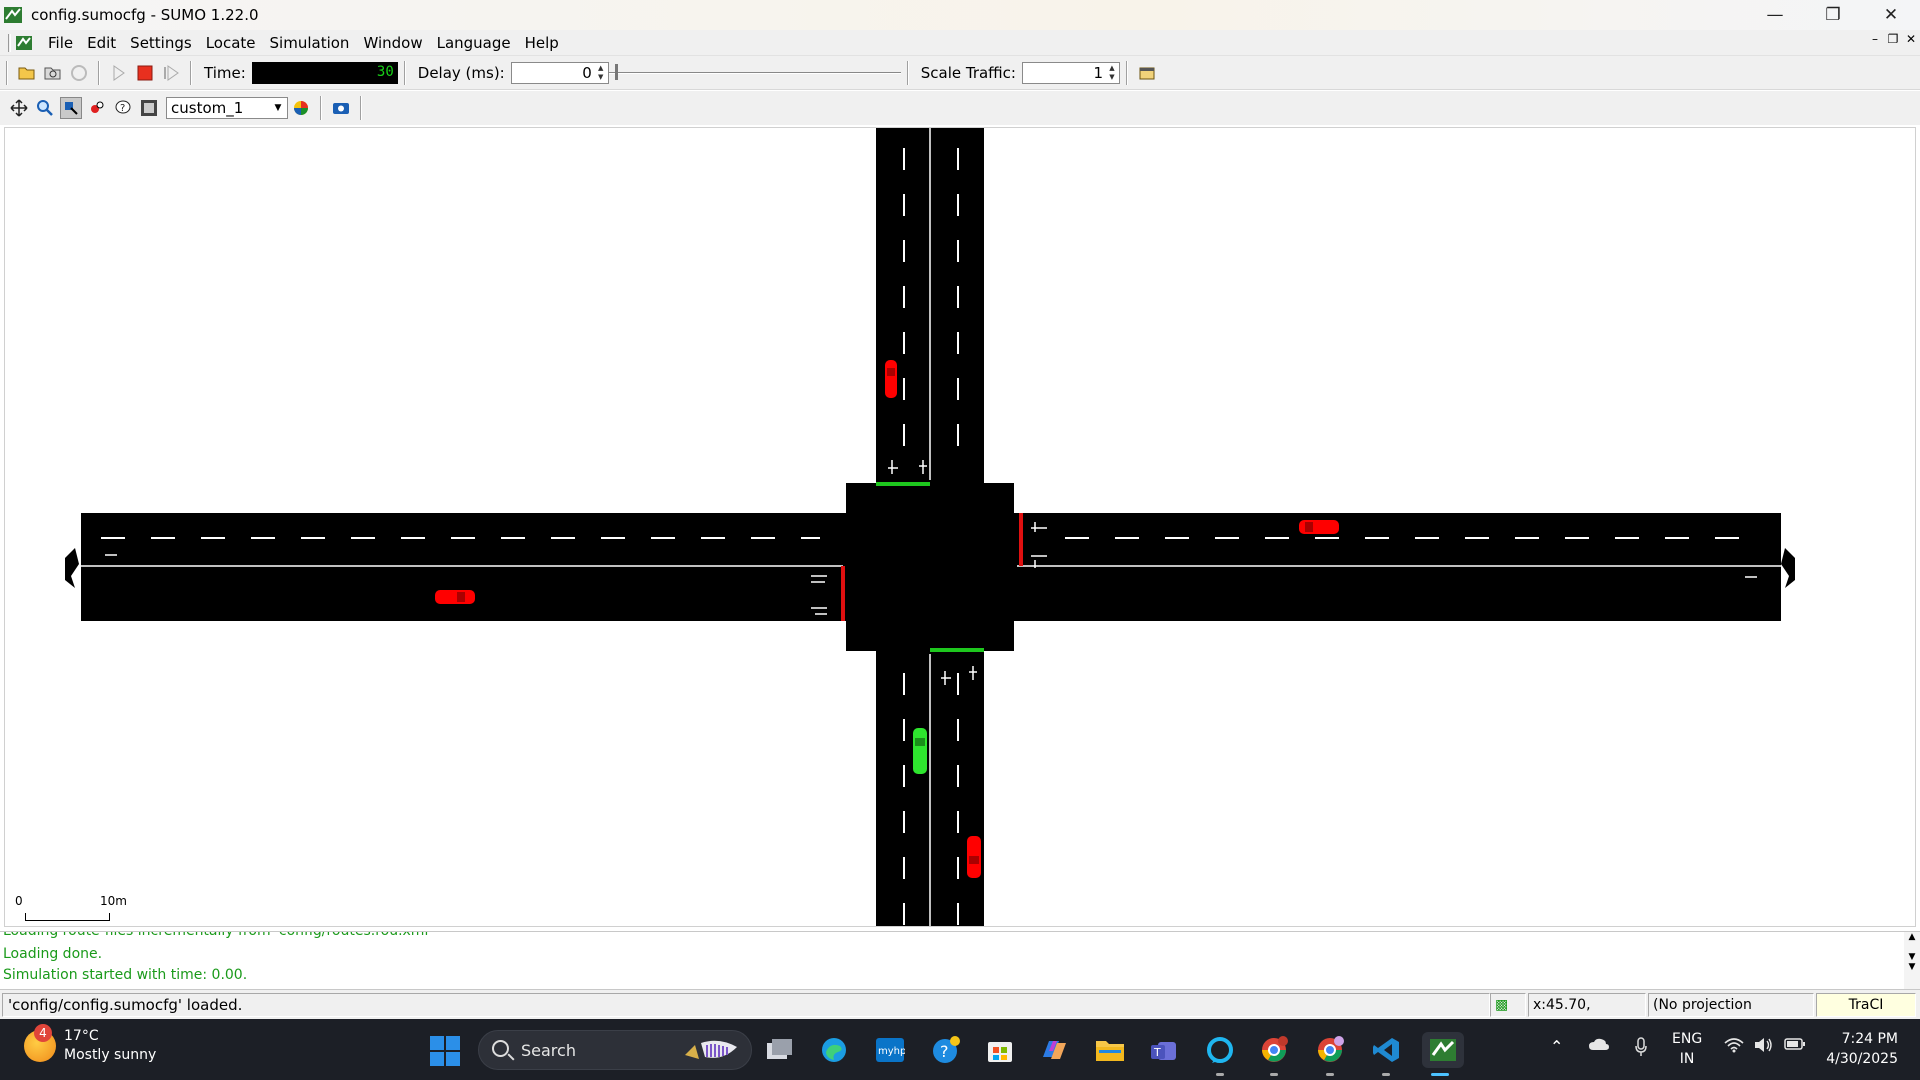 The height and width of the screenshot is (1080, 1920). What do you see at coordinates (71, 108) in the screenshot?
I see `locate-junction-icon` at bounding box center [71, 108].